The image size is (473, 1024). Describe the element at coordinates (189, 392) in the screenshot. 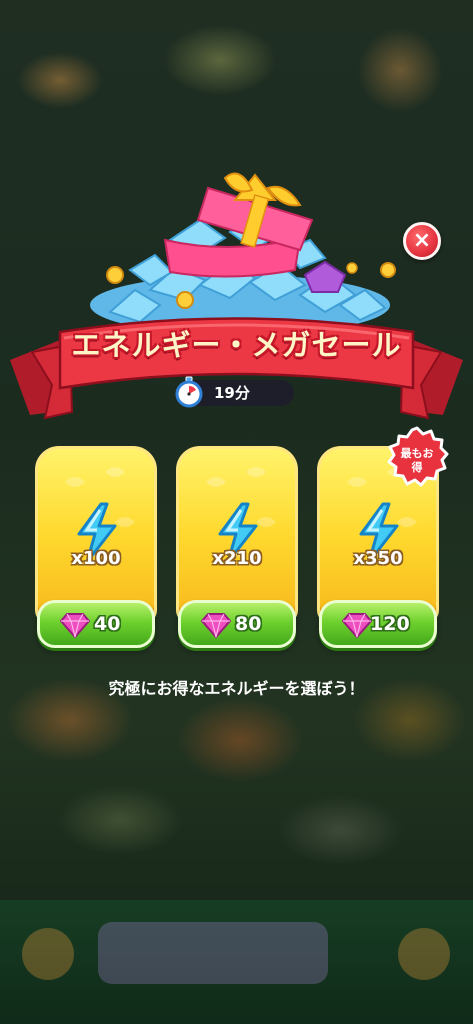

I see `stopwatch-icon` at that location.